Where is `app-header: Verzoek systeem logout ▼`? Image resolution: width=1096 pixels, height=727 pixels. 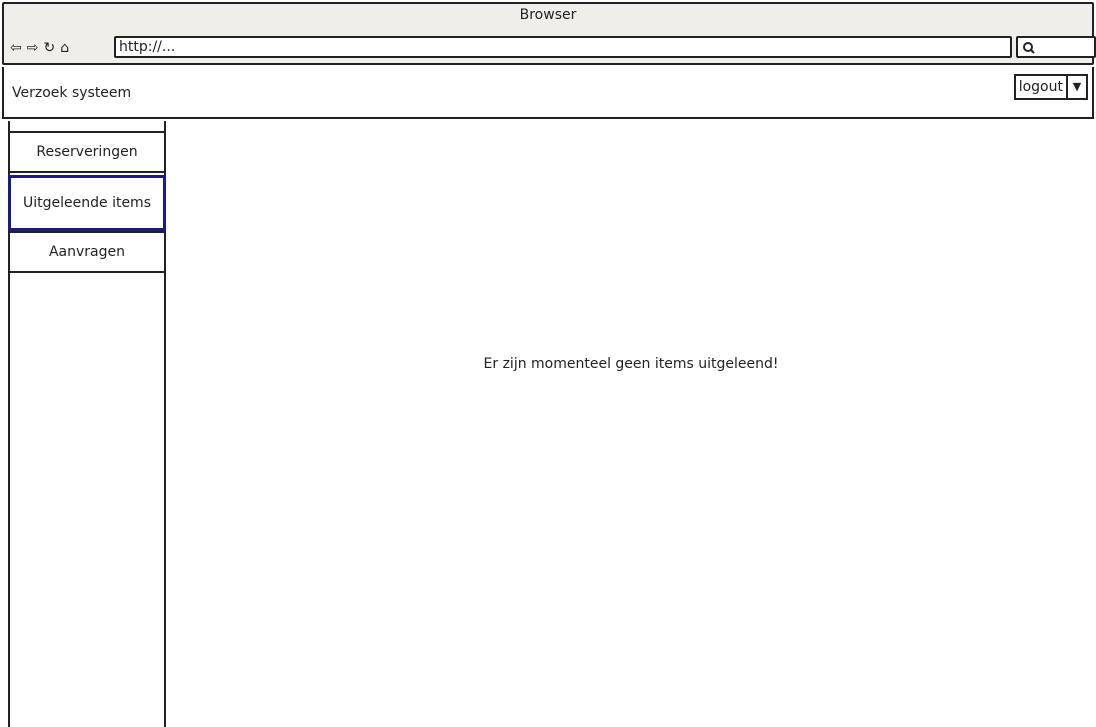
app-header: Verzoek systeem logout ▼ is located at coordinates (548, 93).